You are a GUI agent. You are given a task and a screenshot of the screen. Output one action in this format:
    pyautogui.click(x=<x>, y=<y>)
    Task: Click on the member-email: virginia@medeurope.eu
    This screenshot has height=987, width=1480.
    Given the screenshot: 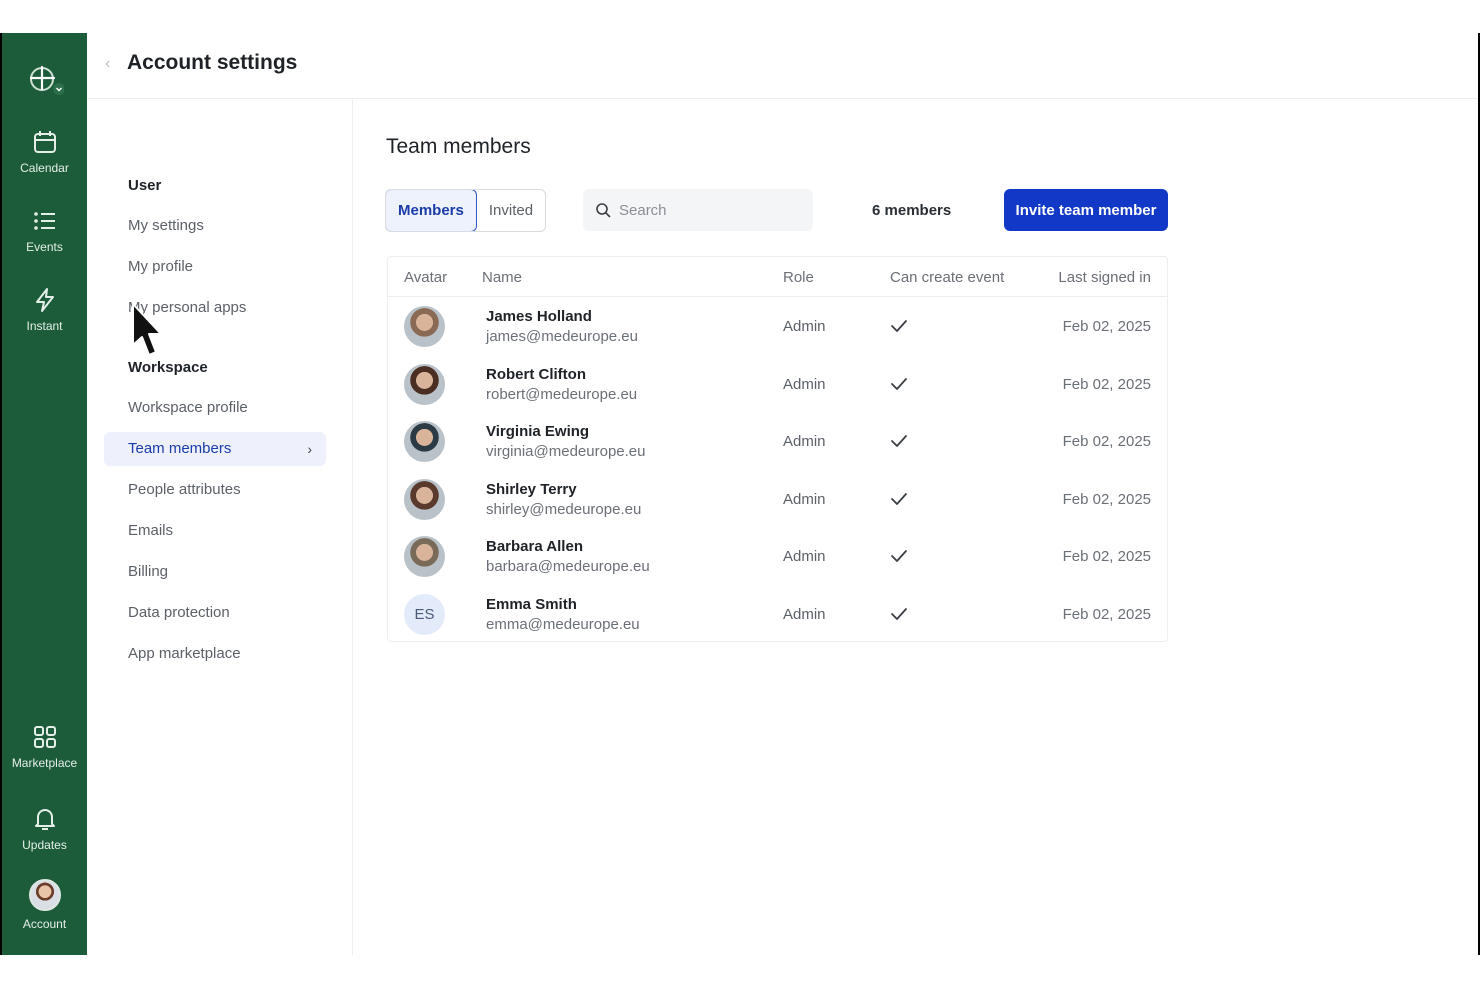 What is the action you would take?
    pyautogui.click(x=566, y=451)
    